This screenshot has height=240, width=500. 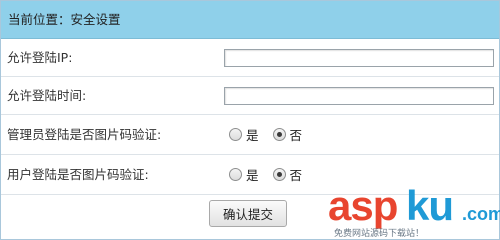 What do you see at coordinates (296, 134) in the screenshot?
I see `admin-captcha-no-label: 否` at bounding box center [296, 134].